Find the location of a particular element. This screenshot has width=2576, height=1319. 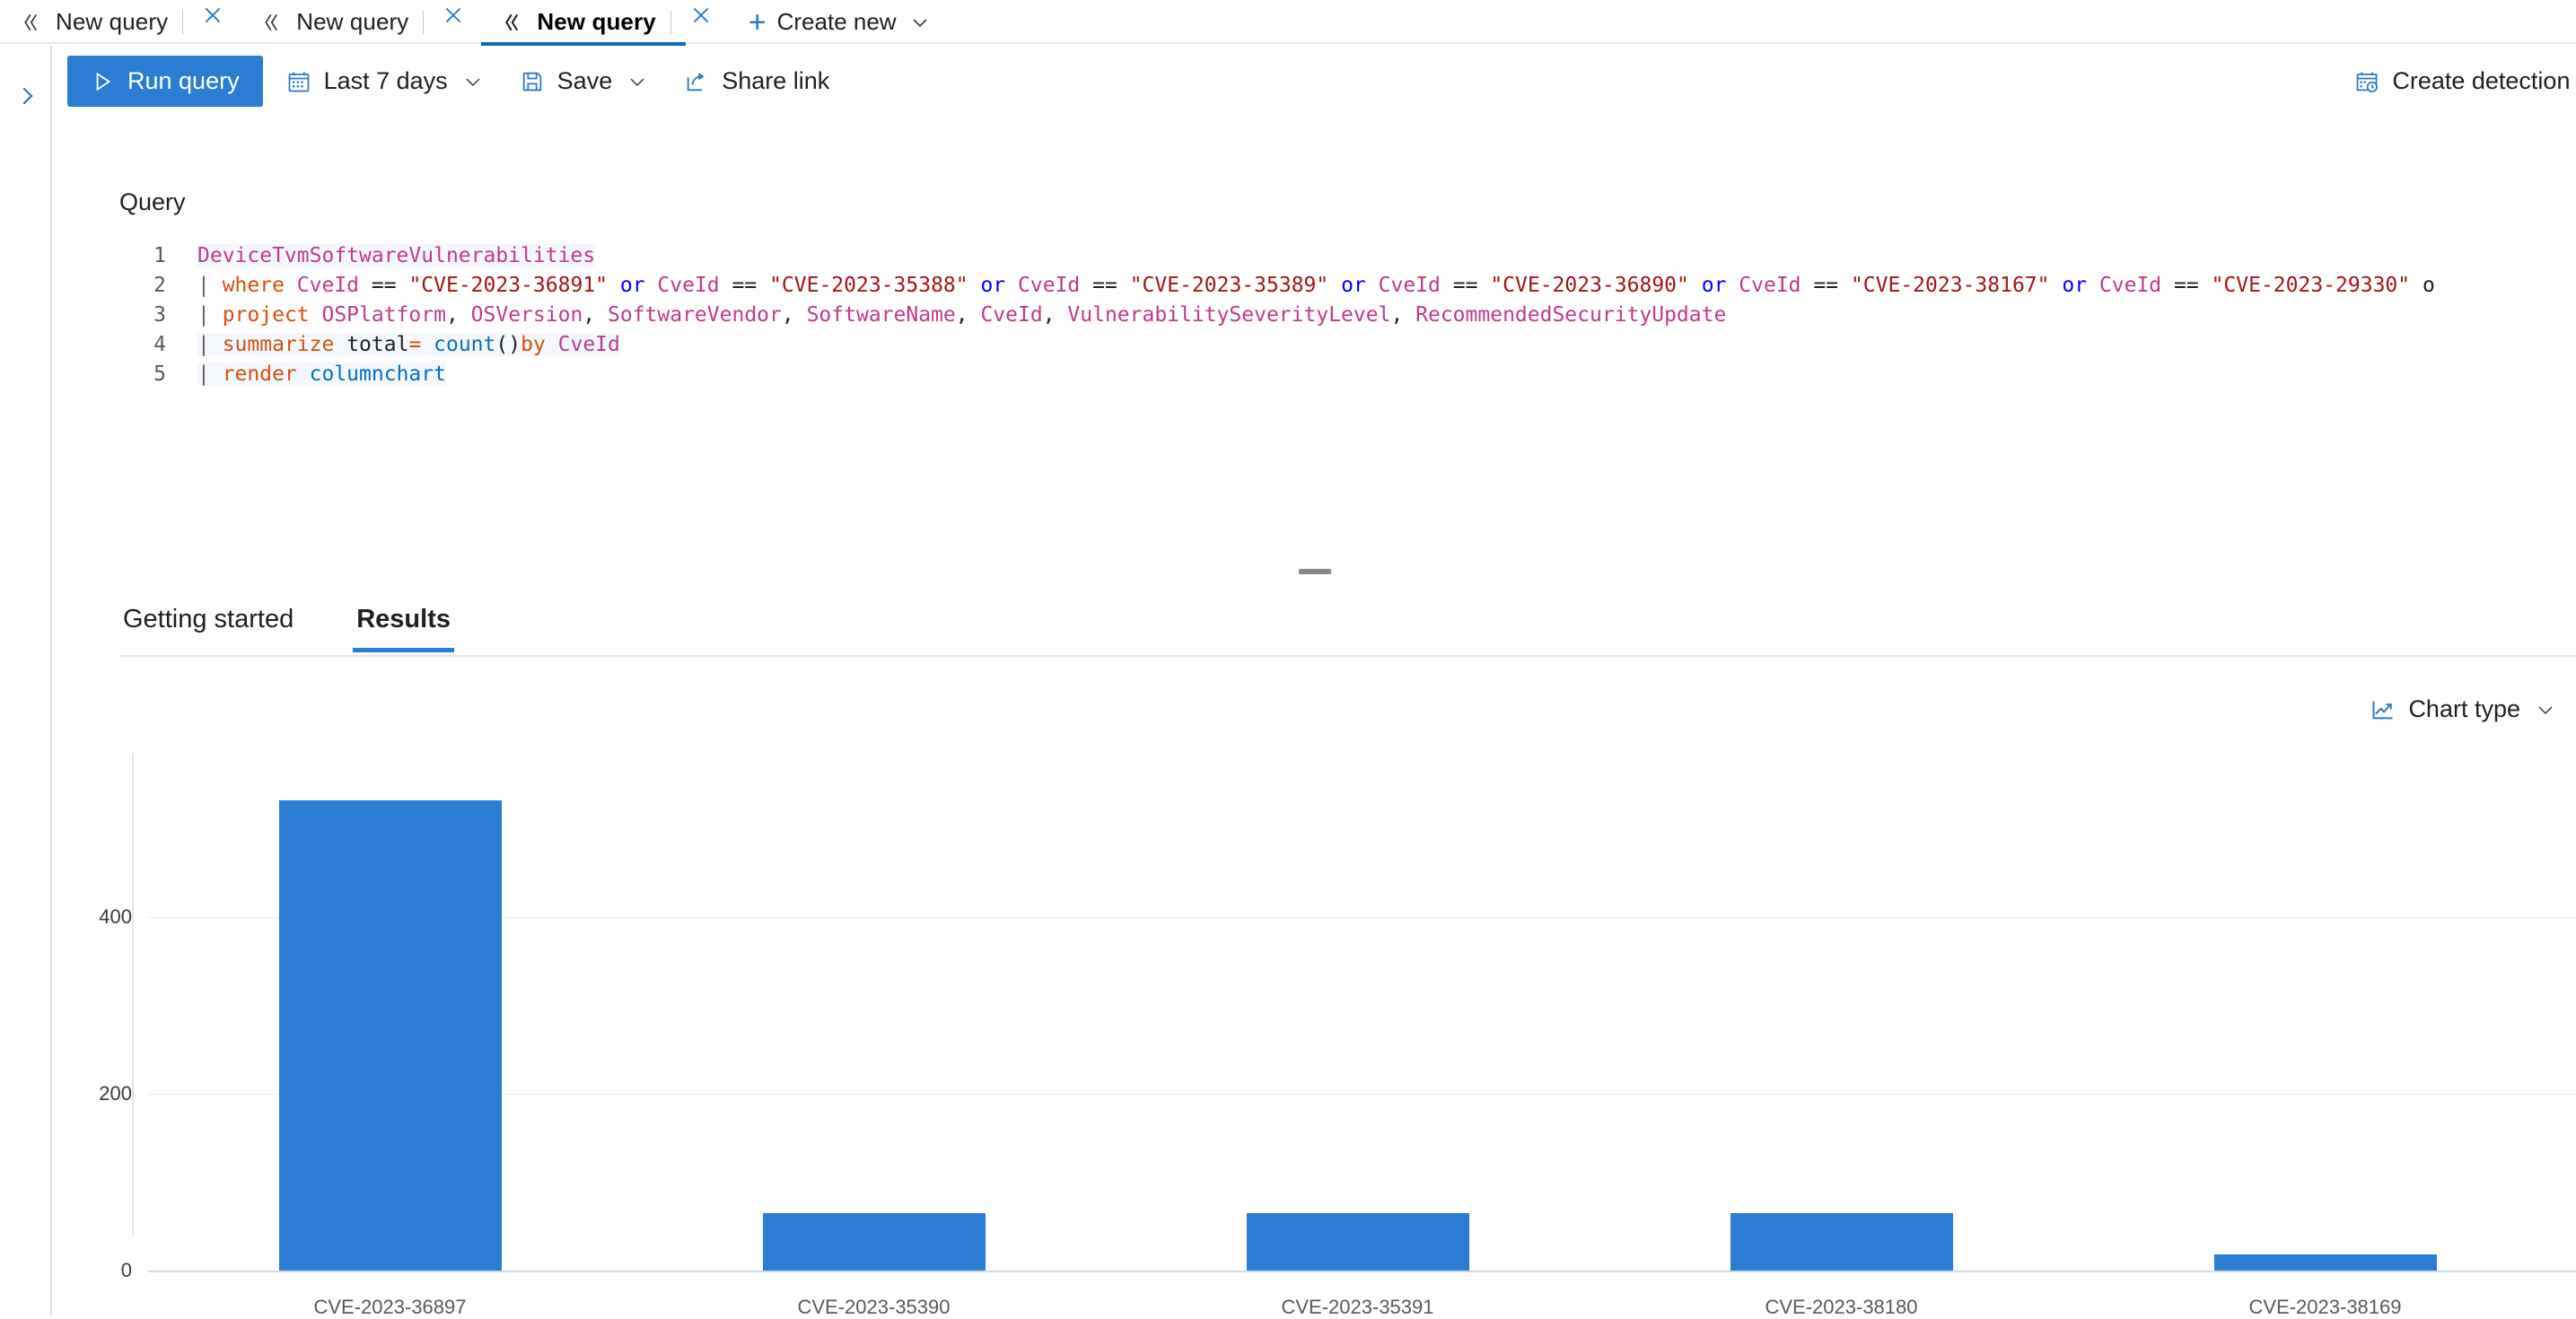

line-number: 1 is located at coordinates (159, 255).